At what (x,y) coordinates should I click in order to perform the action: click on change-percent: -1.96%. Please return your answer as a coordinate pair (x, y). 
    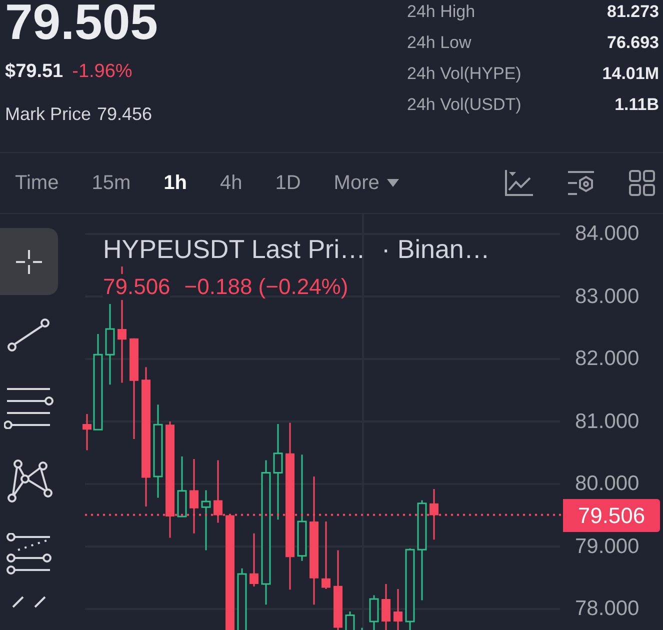
    Looking at the image, I should click on (102, 72).